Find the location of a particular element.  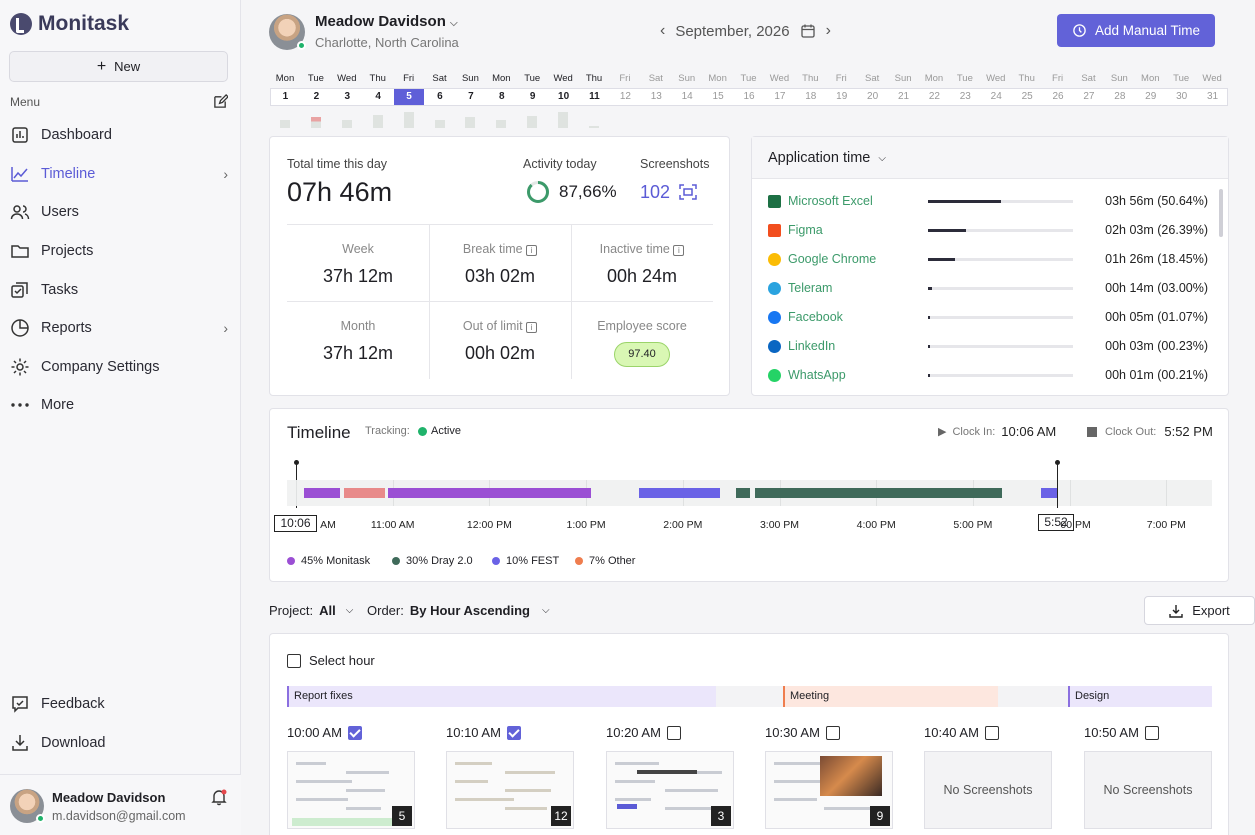

clock-in-value: 10:06 AM is located at coordinates (1029, 431).